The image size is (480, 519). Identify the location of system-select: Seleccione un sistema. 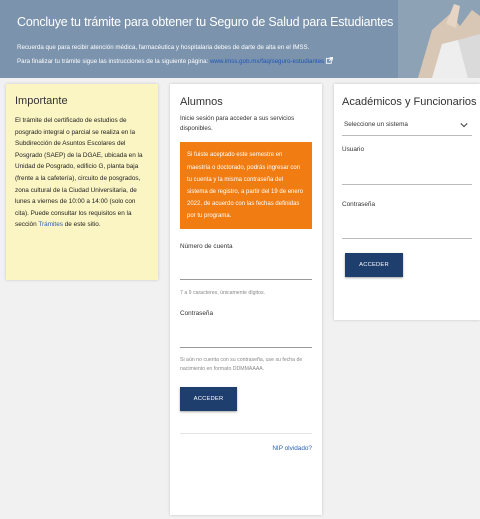
(407, 126).